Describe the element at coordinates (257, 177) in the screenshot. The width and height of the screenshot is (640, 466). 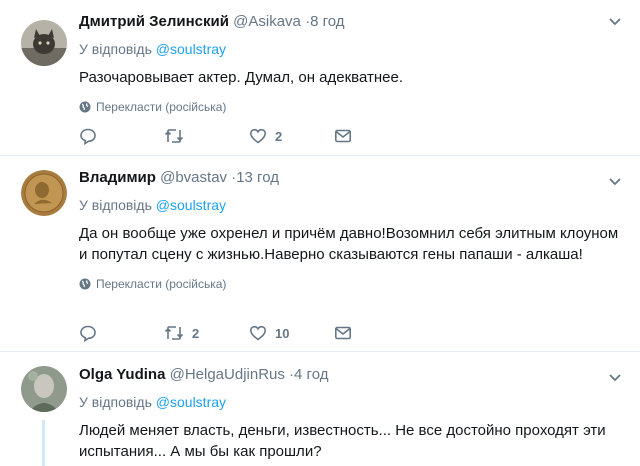
I see `timestamp: 13 год` at that location.